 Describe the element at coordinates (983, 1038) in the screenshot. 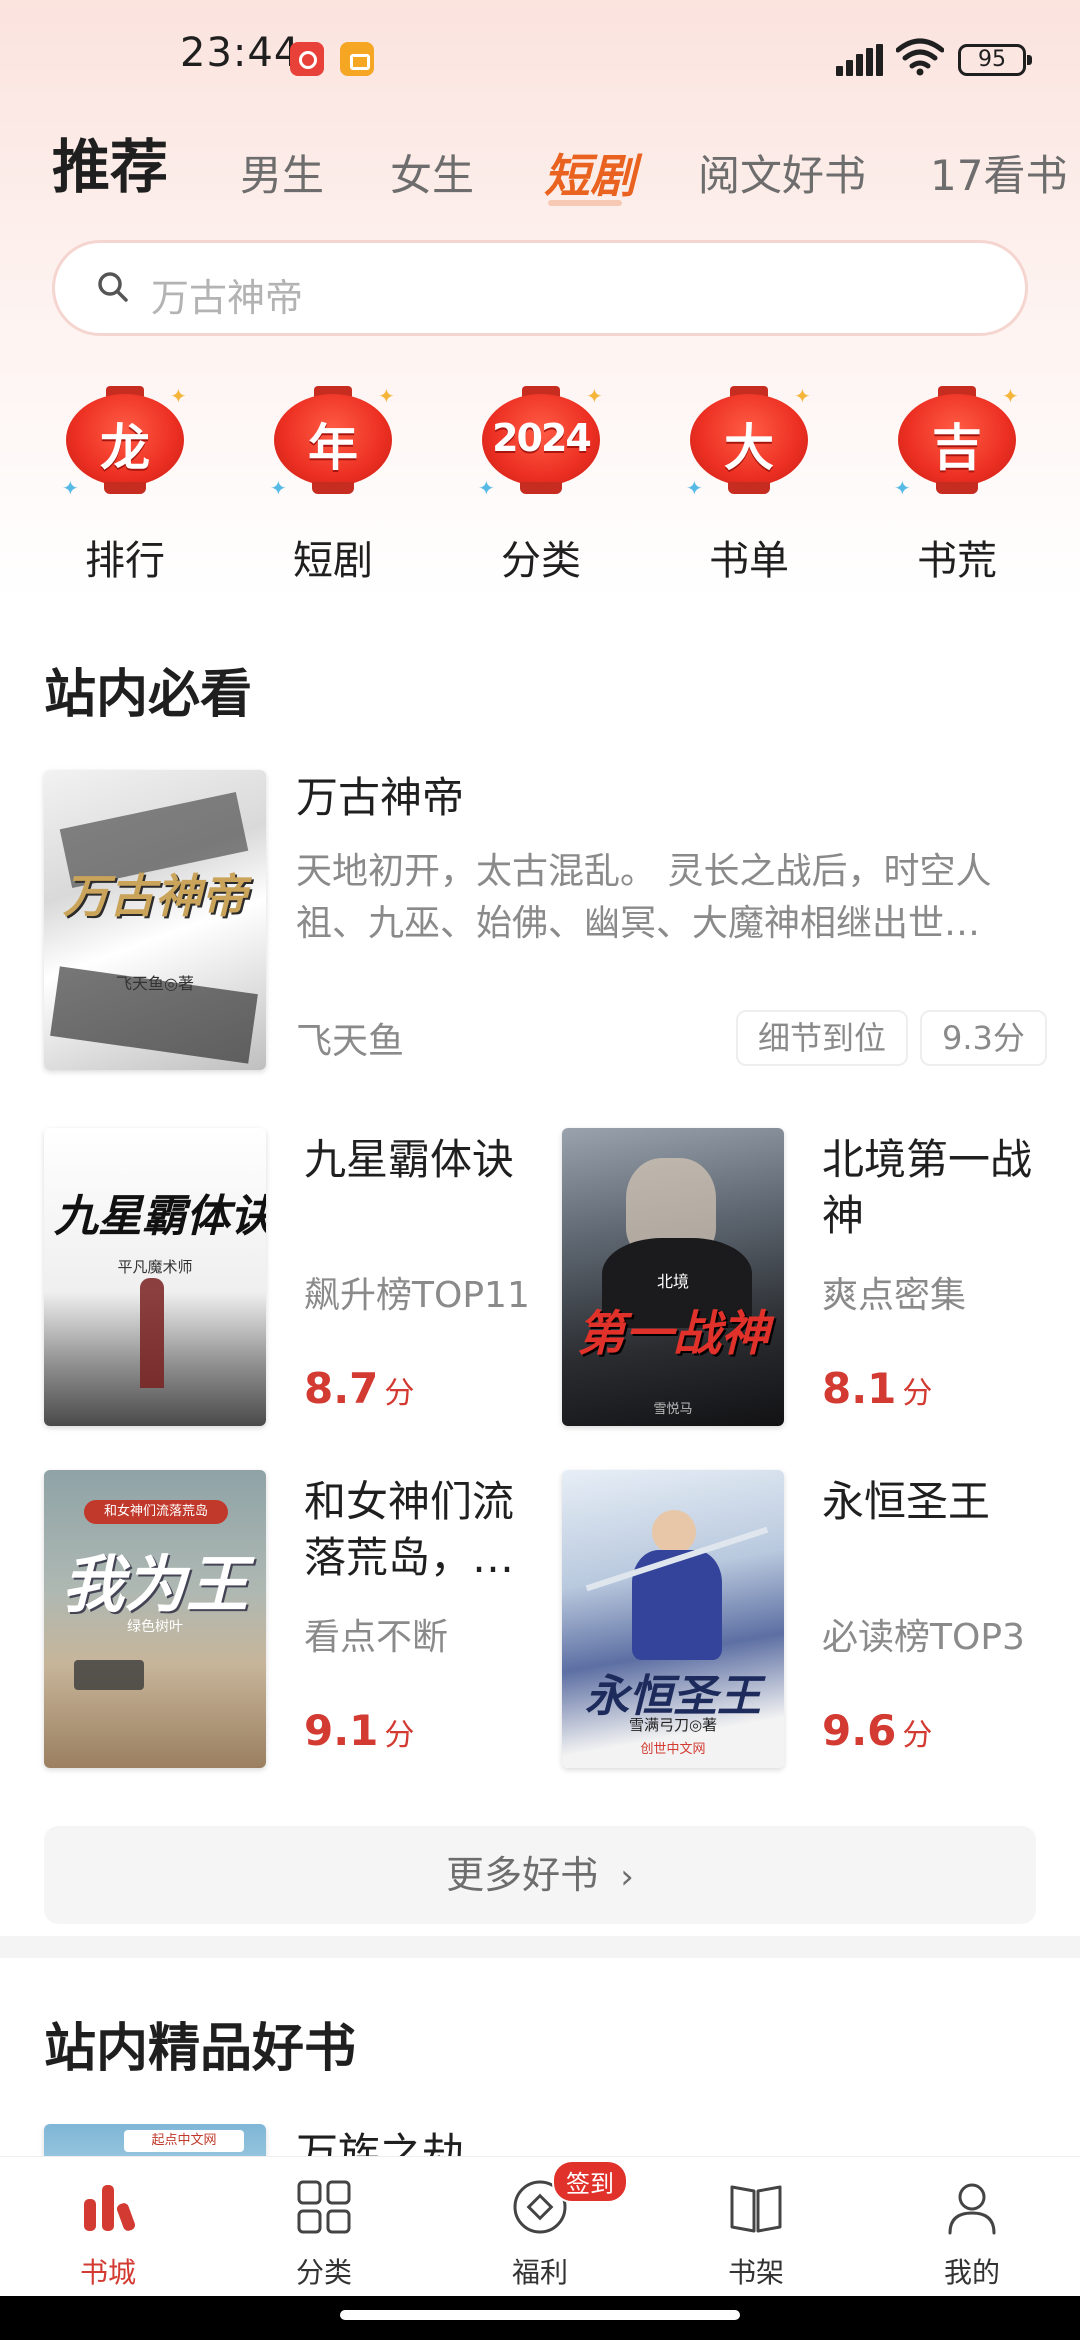

I see `score-chip: 9.3分` at that location.